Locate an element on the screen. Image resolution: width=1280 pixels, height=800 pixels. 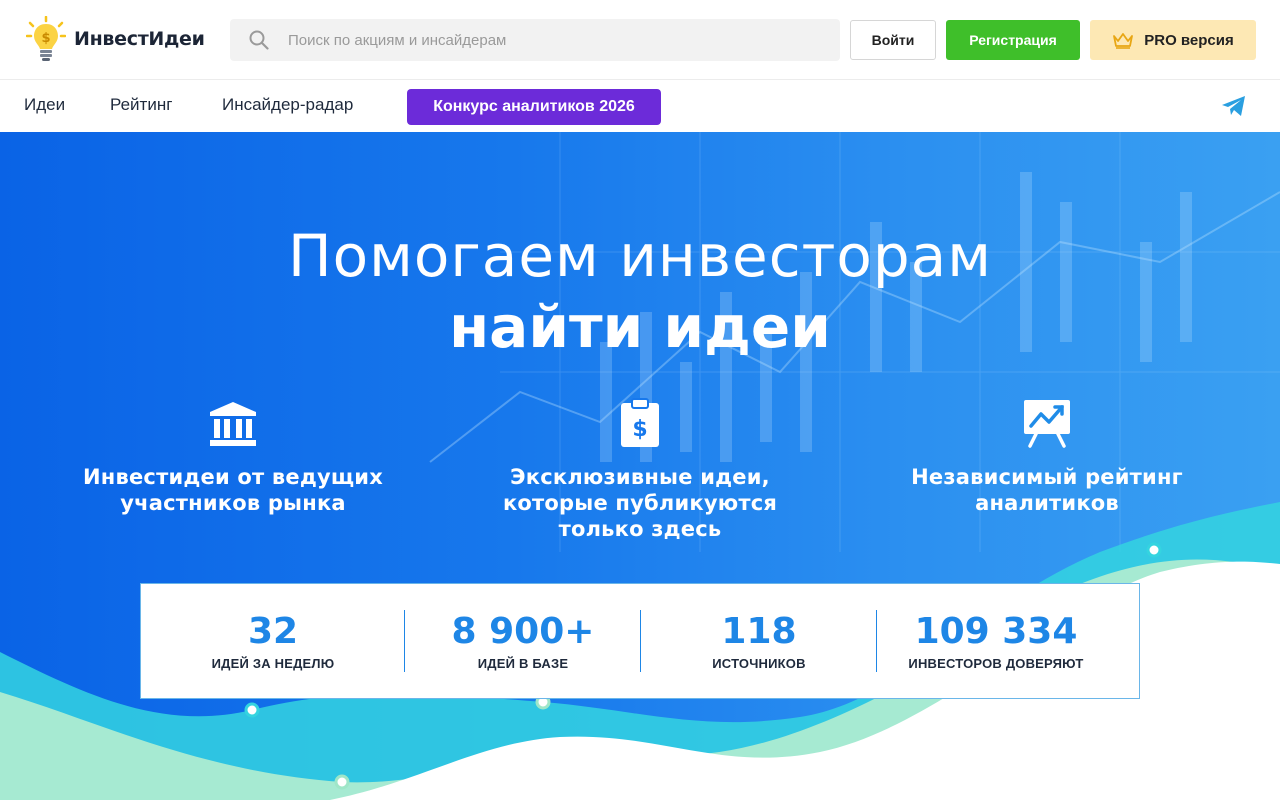
bank-icon is located at coordinates (233, 424).